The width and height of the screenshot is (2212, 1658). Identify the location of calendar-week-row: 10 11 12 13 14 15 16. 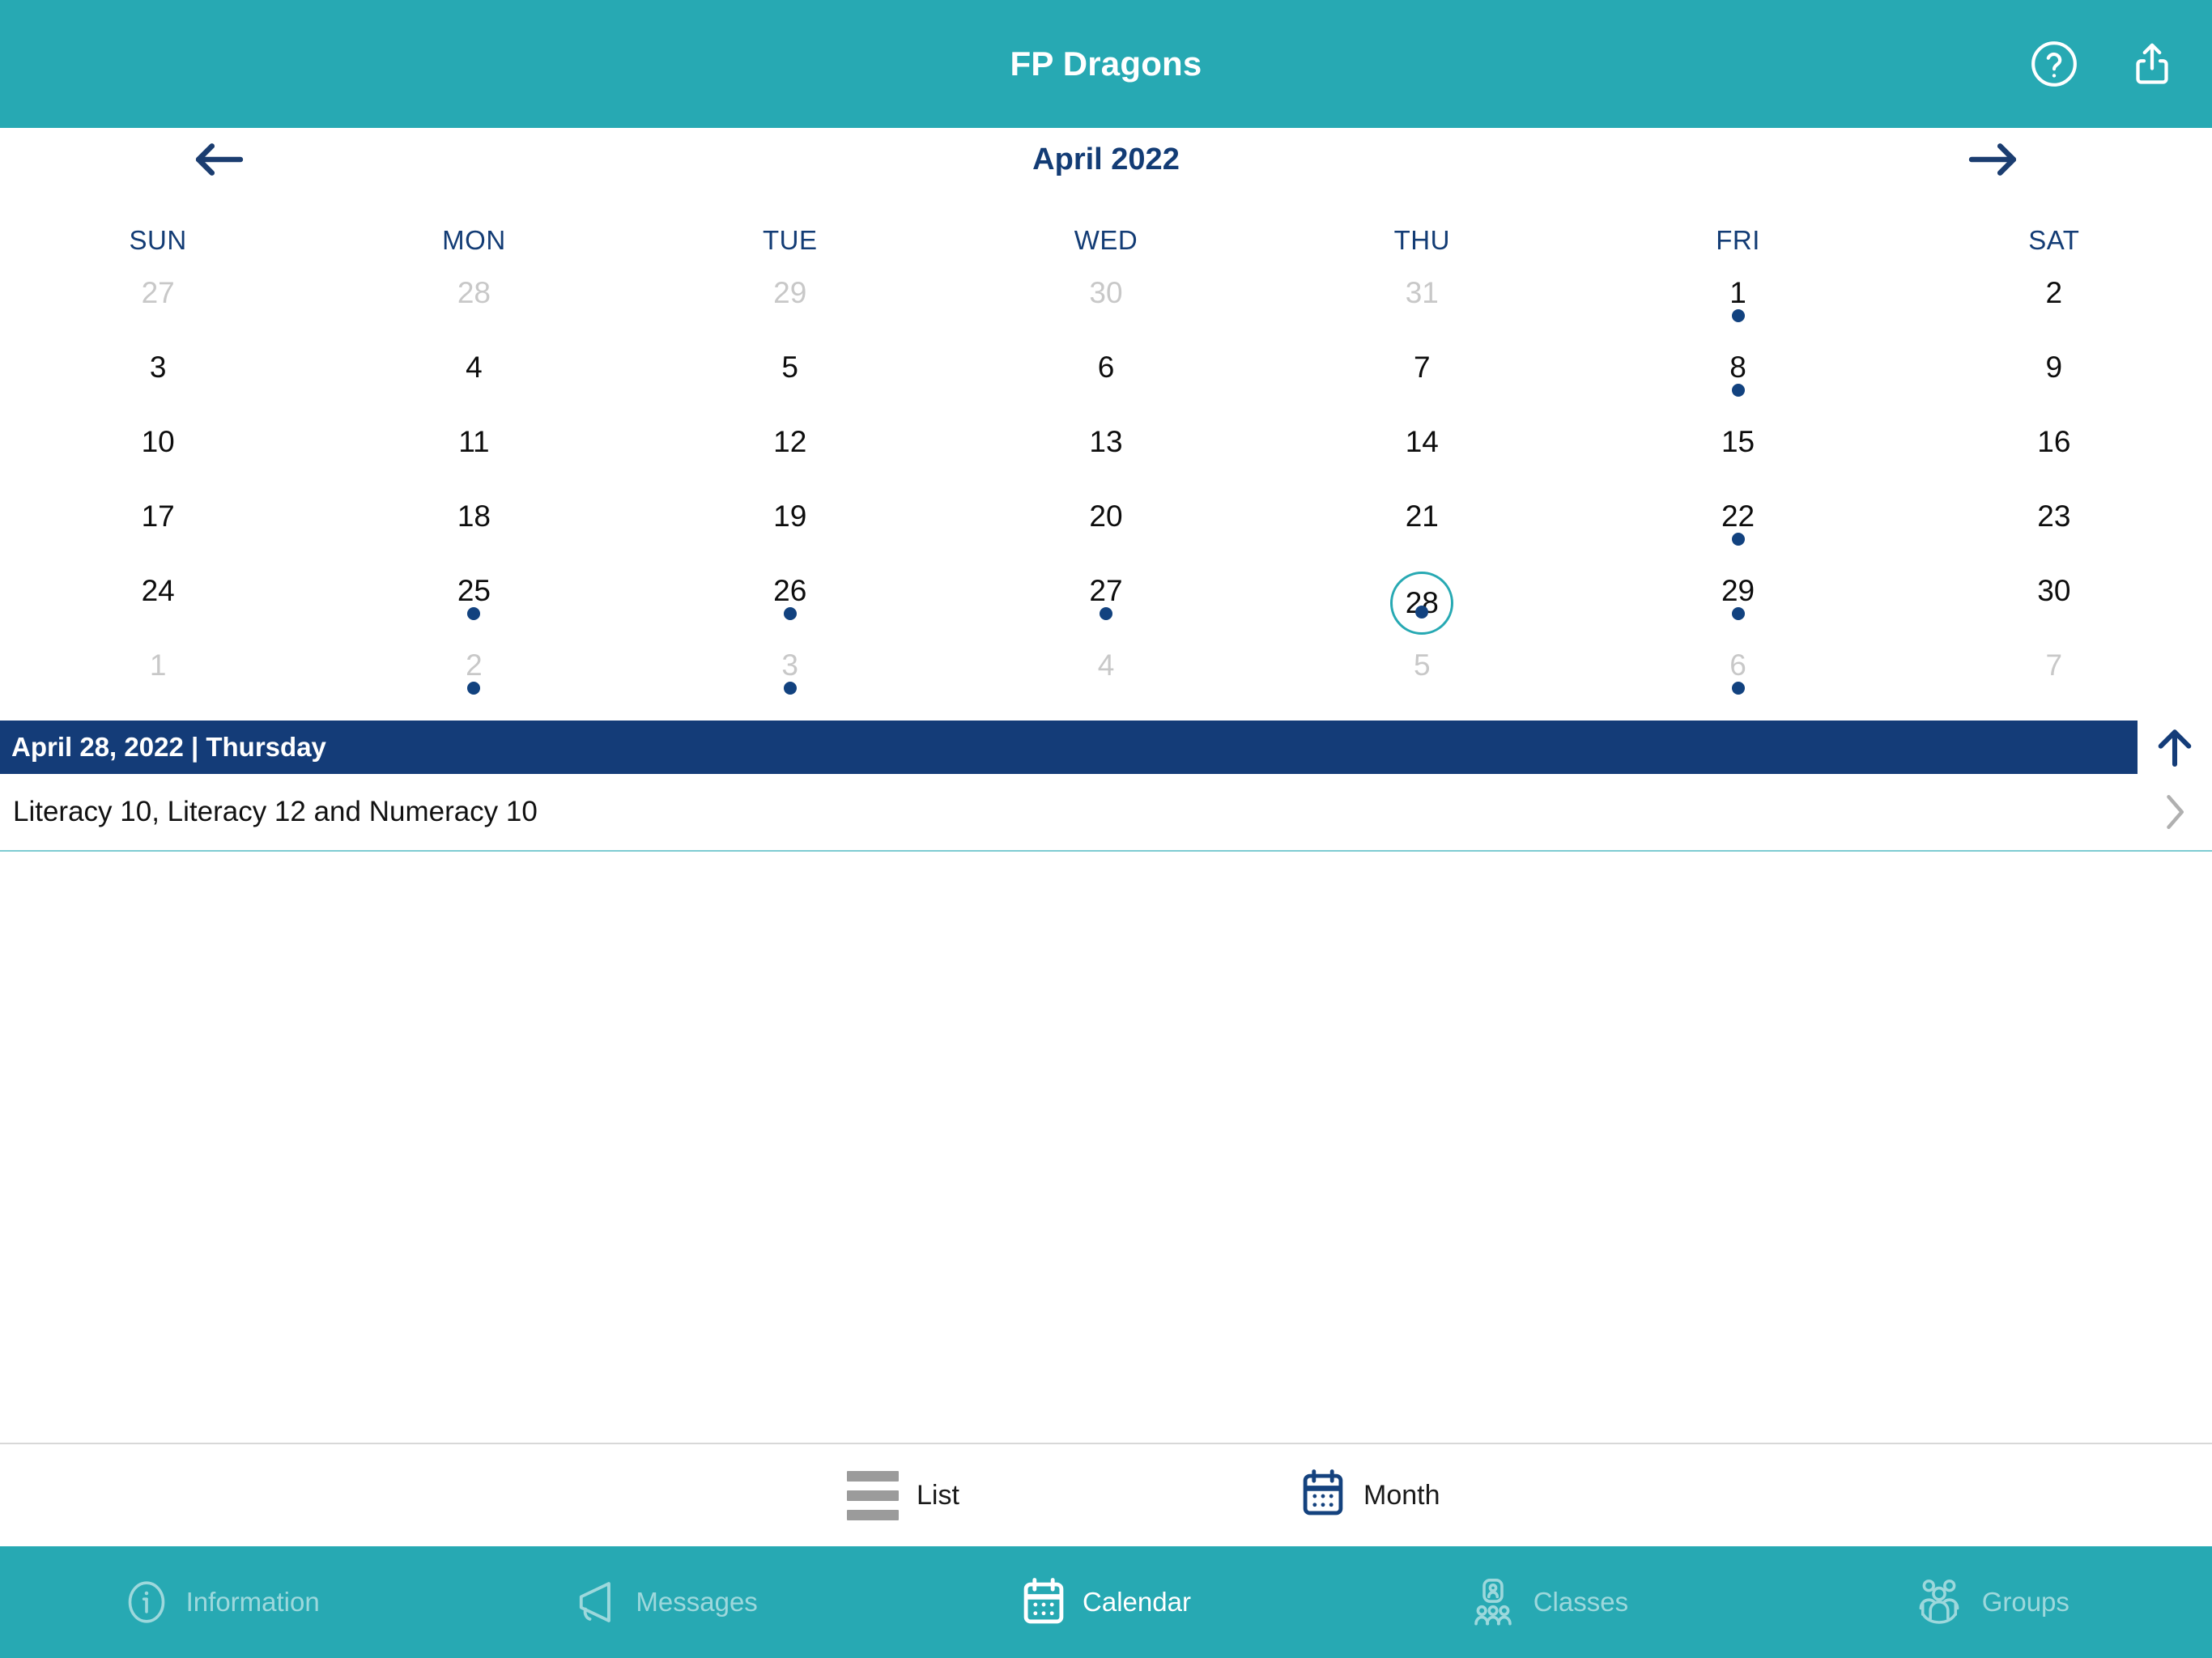
(1106, 453).